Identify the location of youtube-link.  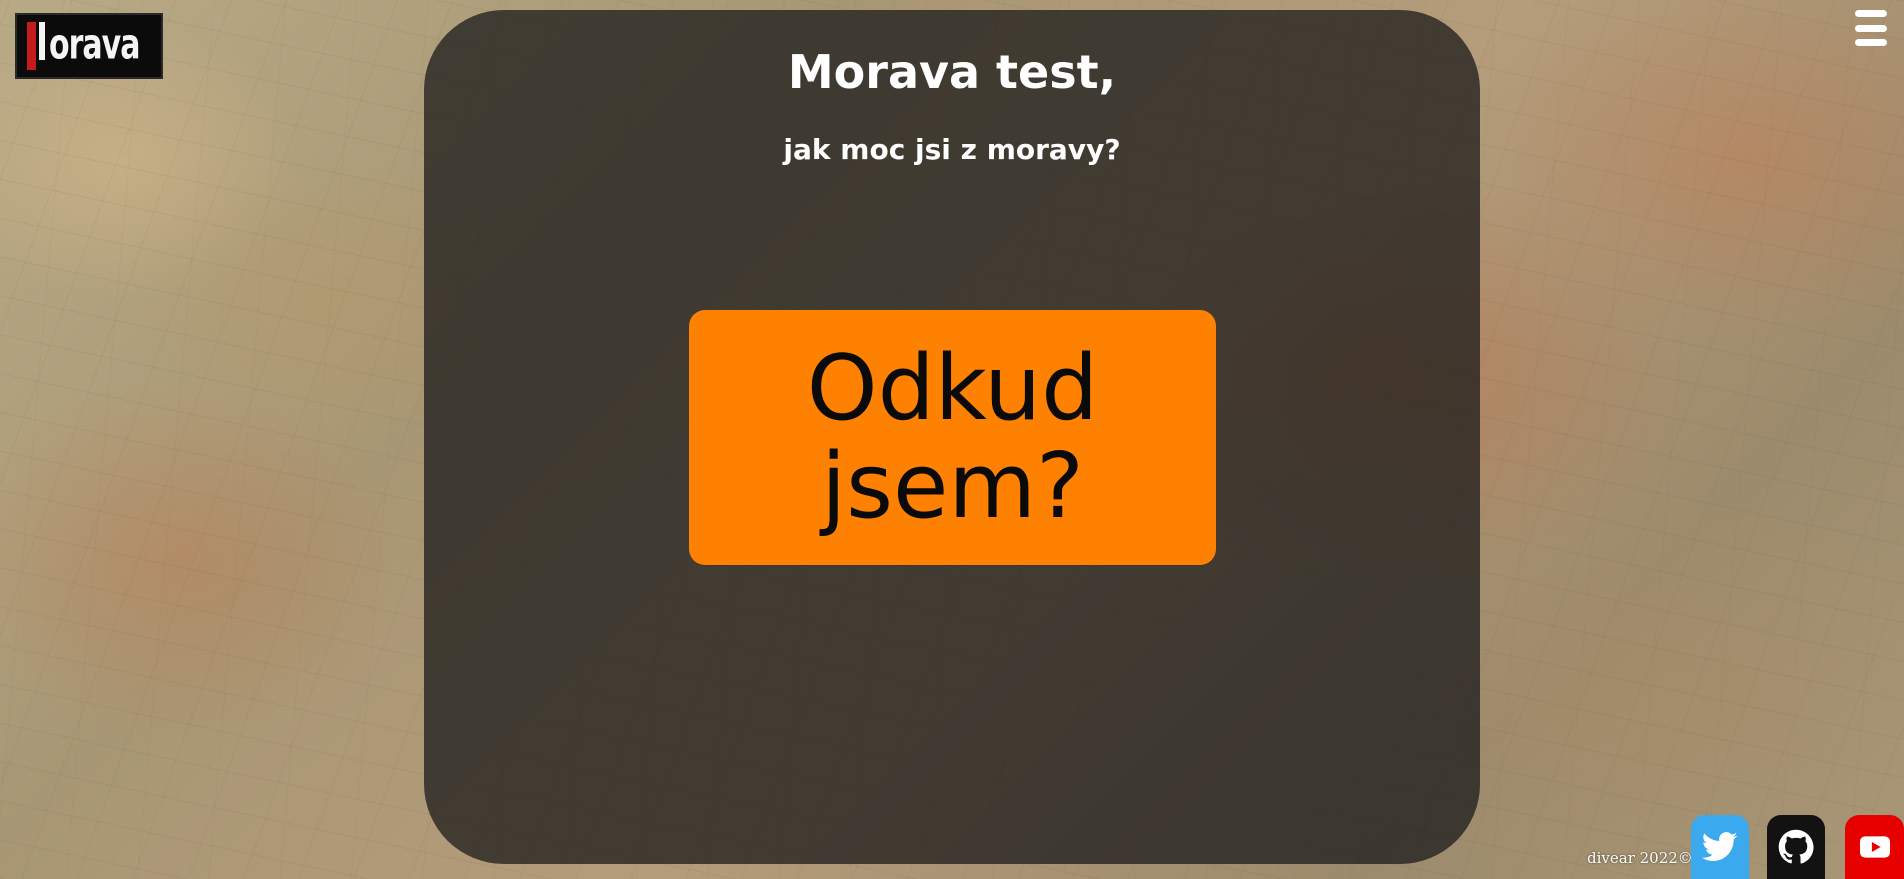
(1874, 847).